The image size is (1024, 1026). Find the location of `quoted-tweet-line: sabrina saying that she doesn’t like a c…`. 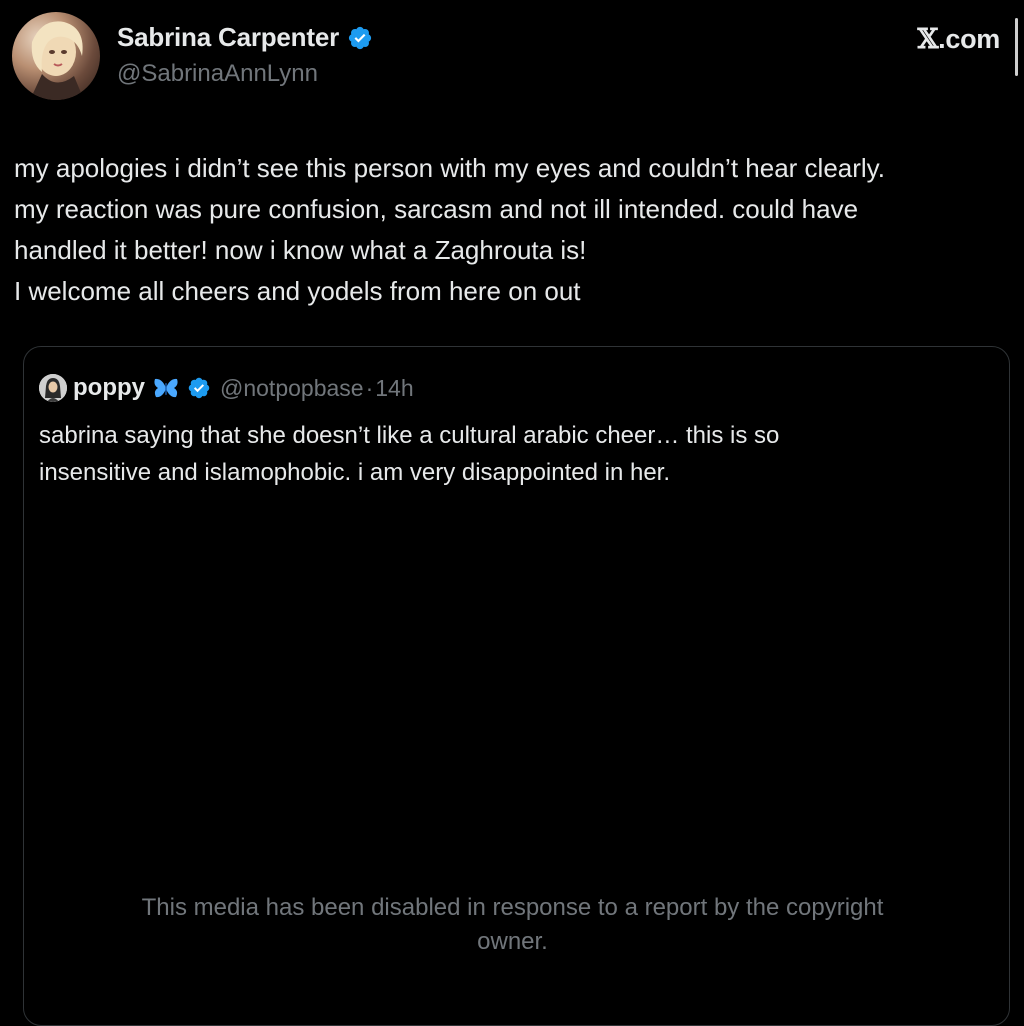

quoted-tweet-line: sabrina saying that she doesn’t like a c… is located at coordinates (409, 435).